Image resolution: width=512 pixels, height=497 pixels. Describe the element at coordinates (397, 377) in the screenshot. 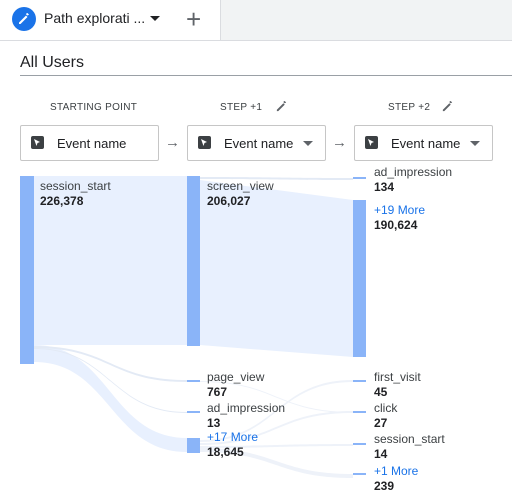

I see `node-label: first_visit` at that location.